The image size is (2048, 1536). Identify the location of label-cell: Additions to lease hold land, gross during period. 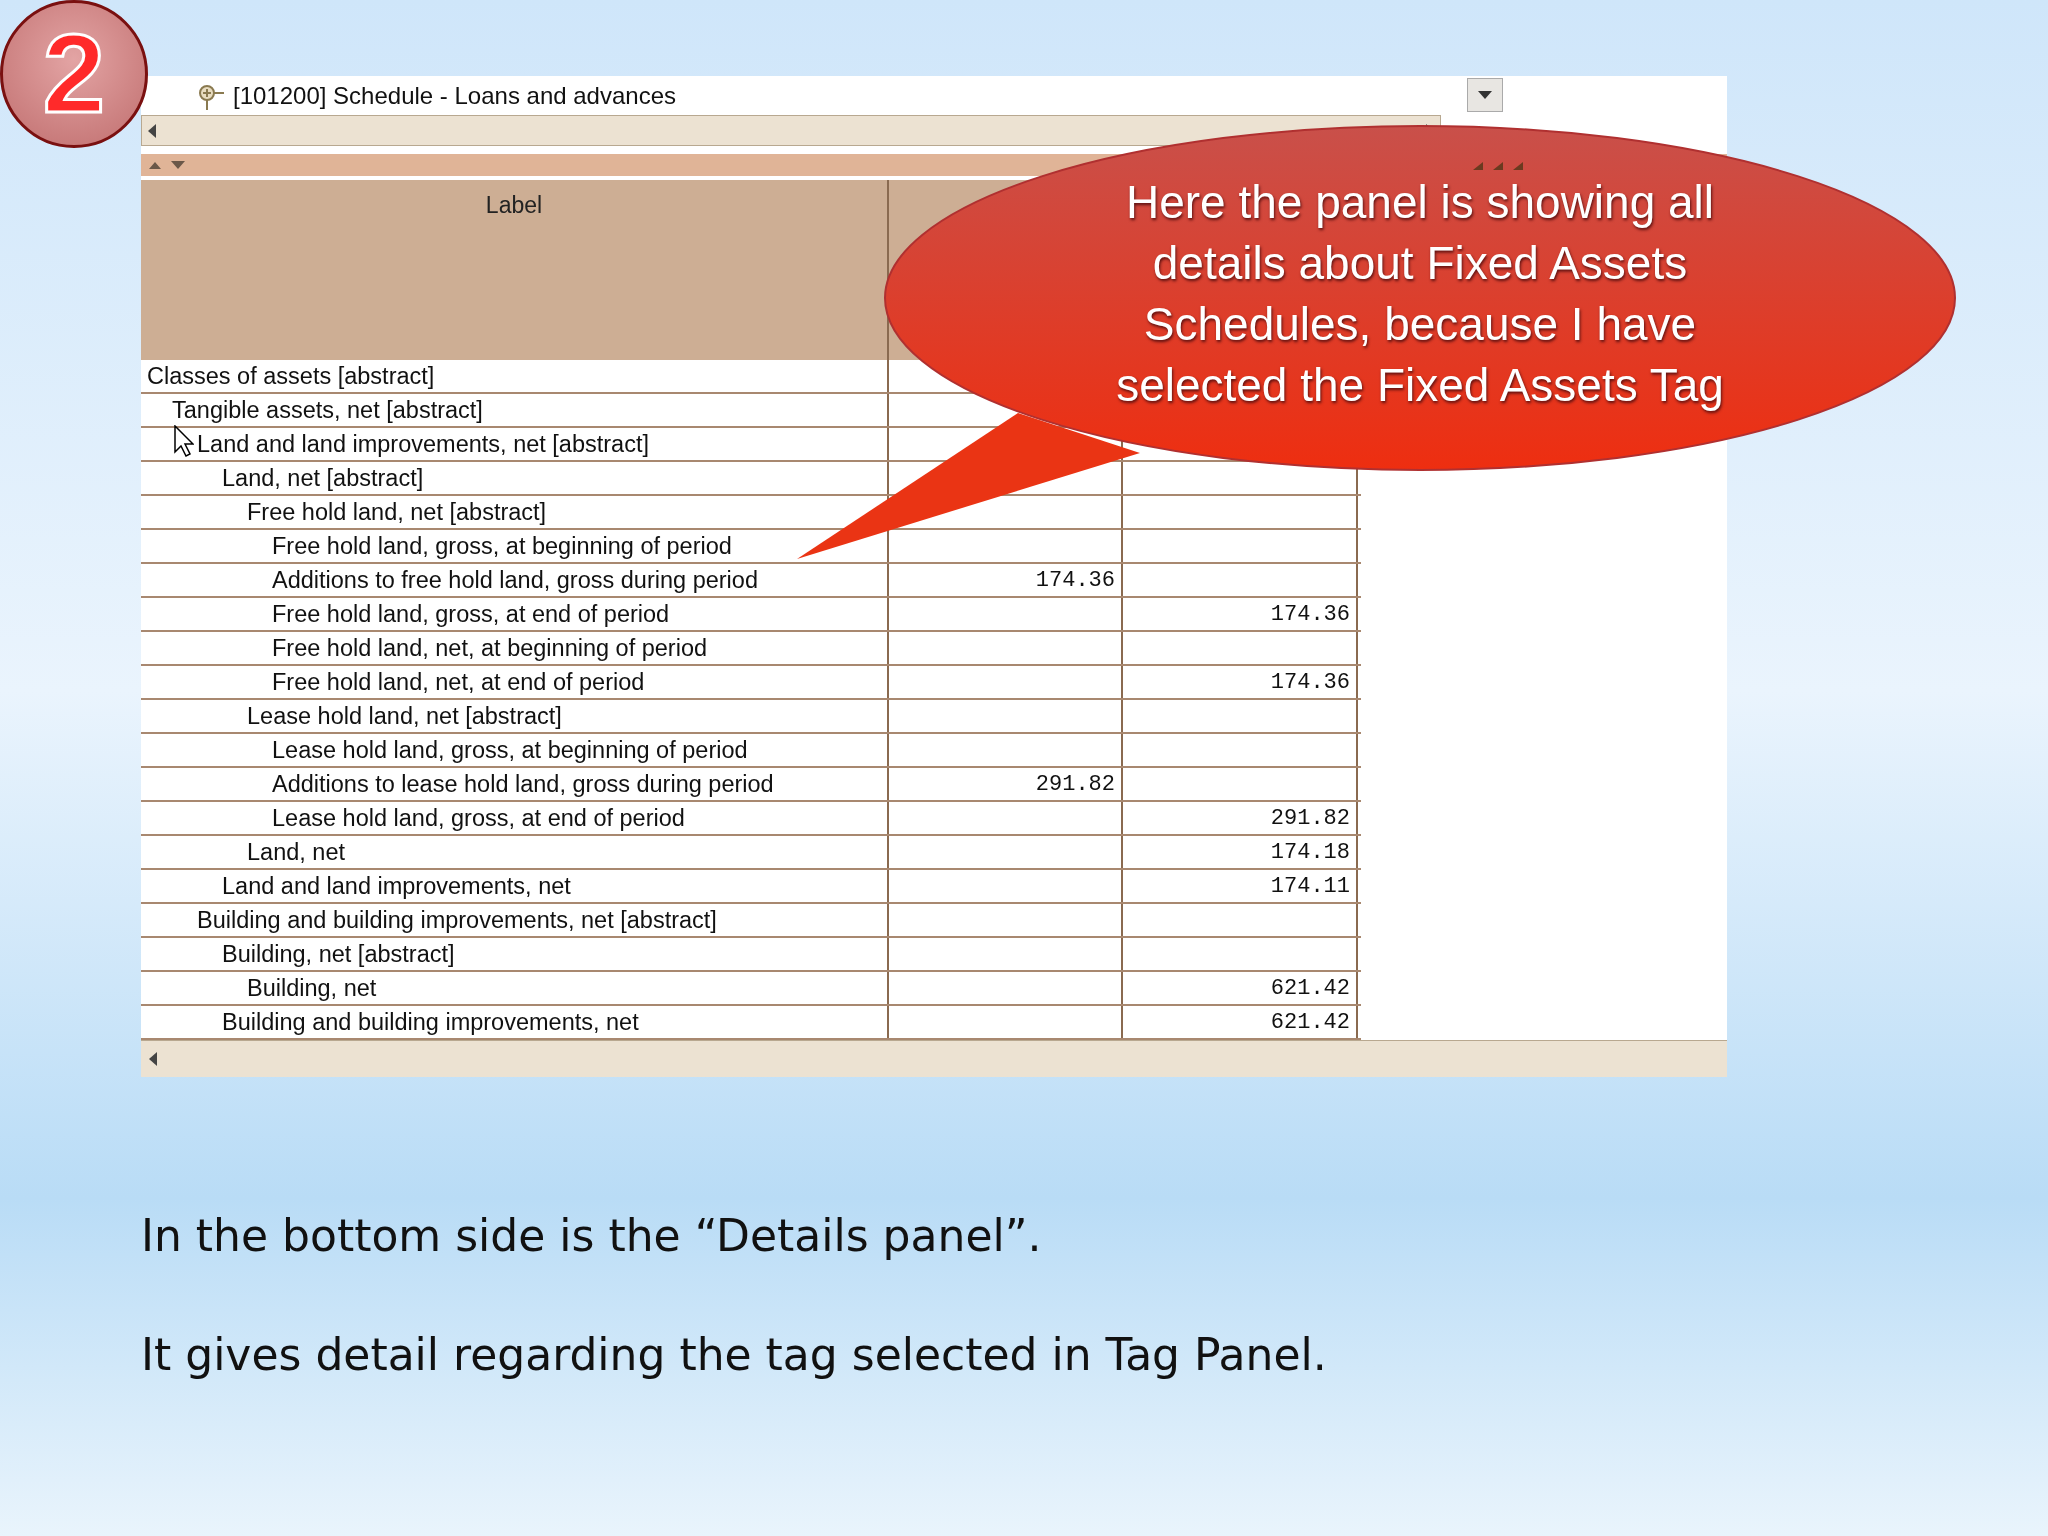
(515, 784).